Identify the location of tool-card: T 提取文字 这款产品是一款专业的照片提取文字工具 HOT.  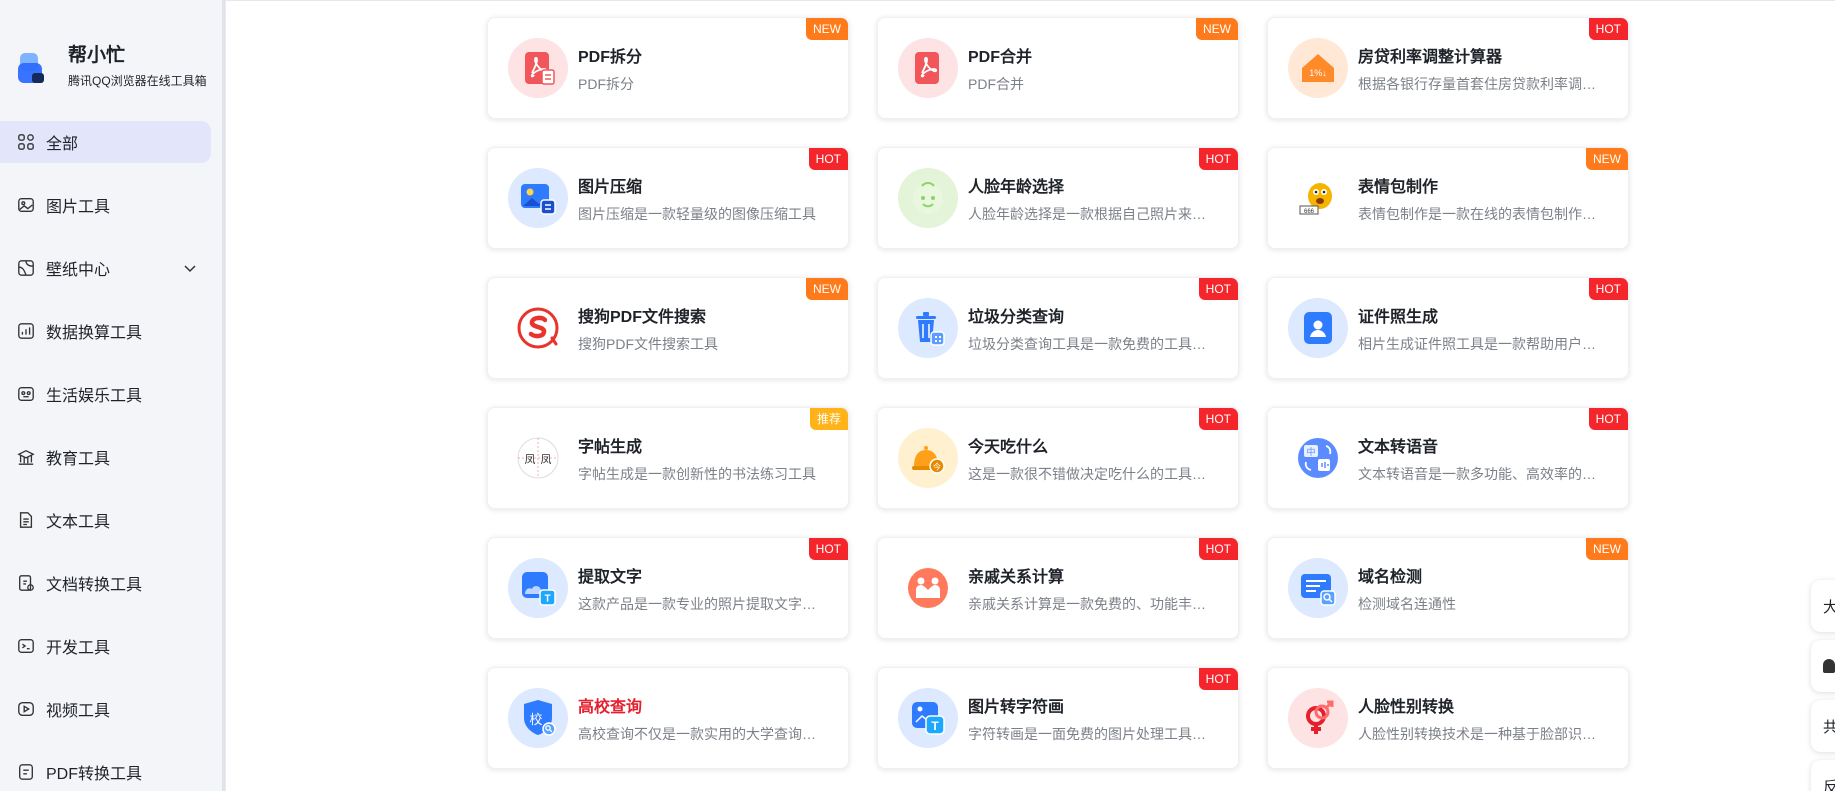
(668, 588).